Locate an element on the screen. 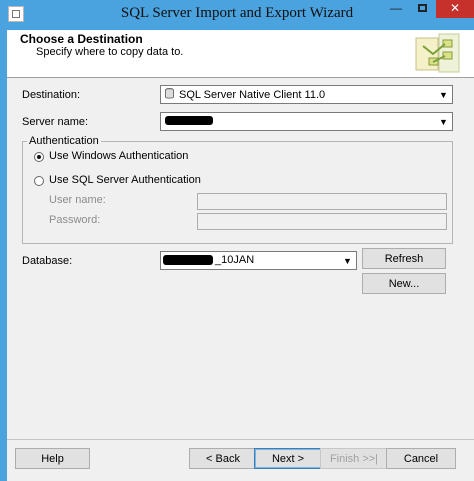  maximize-button is located at coordinates (422, 9).